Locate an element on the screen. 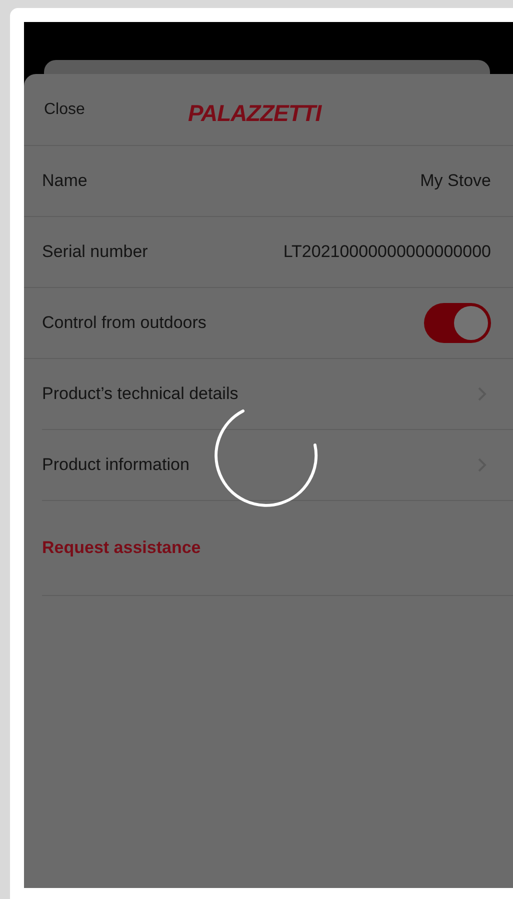  row-label: Serial number is located at coordinates (95, 252).